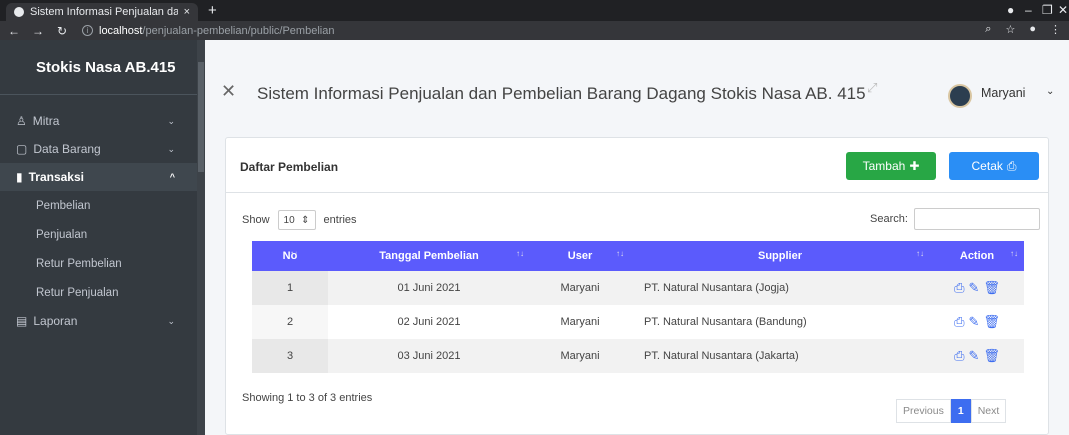 This screenshot has height=435, width=1069. I want to click on cell-supplier: PT. Natural Nusantara (Jogja), so click(716, 288).